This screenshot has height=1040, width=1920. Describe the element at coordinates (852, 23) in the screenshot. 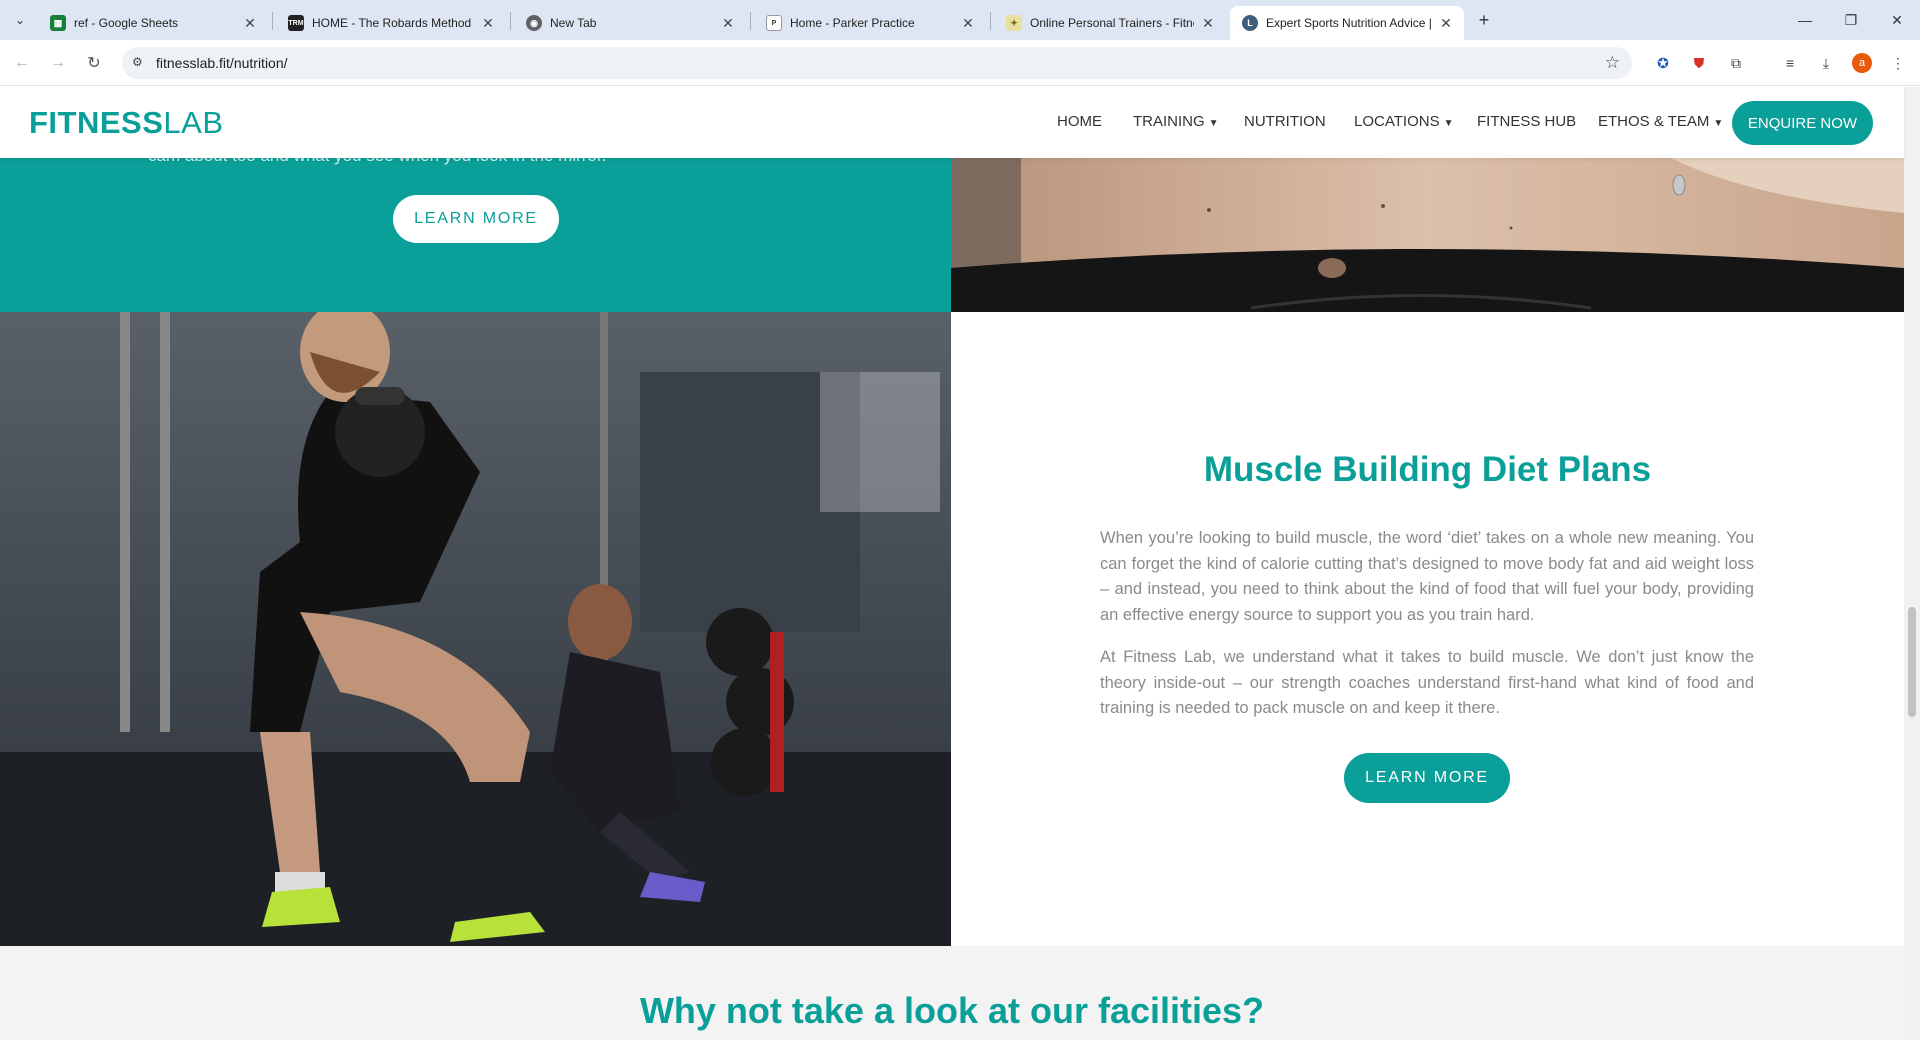

I see `tab-title: Home - Parker Practice` at that location.